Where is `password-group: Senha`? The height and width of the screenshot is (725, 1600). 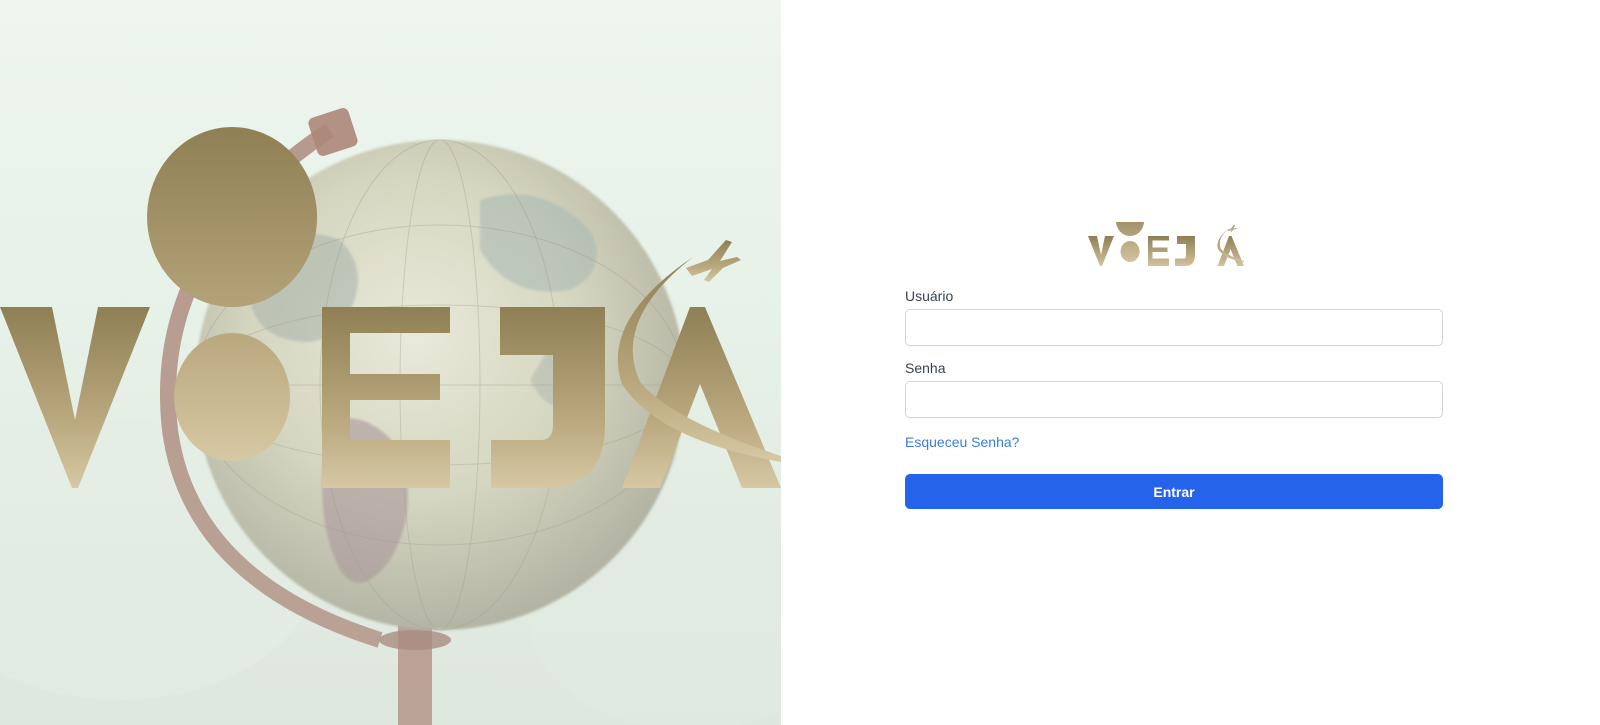
password-group: Senha is located at coordinates (1174, 389).